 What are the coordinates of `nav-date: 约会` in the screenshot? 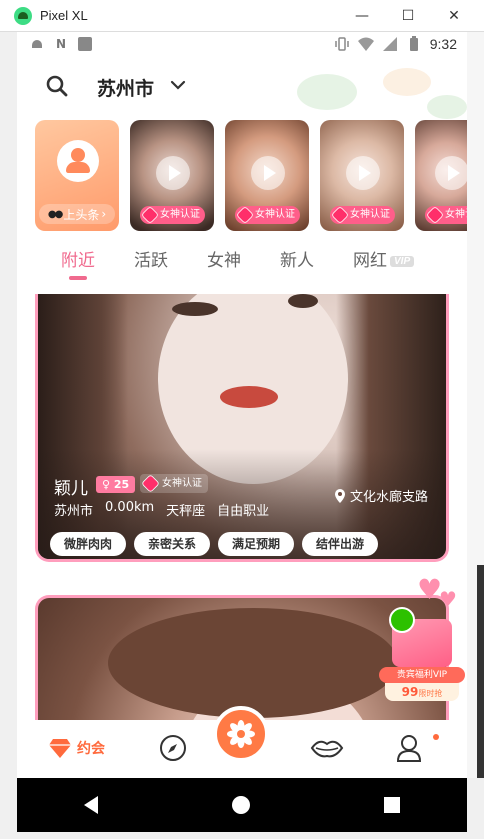 It's located at (77, 748).